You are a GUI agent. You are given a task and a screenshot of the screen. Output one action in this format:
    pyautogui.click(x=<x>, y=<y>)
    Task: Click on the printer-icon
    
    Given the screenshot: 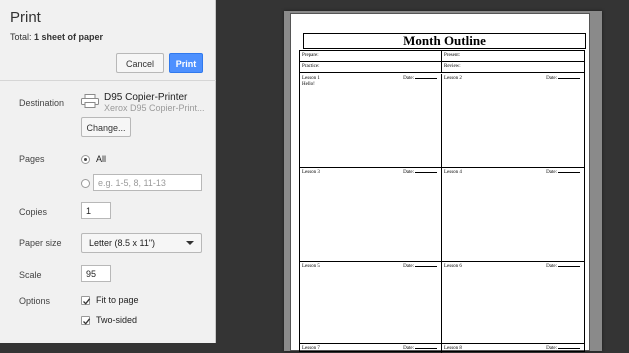 What is the action you would take?
    pyautogui.click(x=90, y=101)
    